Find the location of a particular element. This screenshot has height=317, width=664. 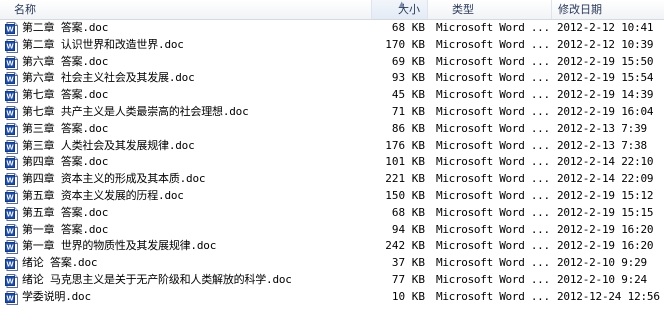

file-name: 第五章 资本主义发展的历程.doc is located at coordinates (103, 195).